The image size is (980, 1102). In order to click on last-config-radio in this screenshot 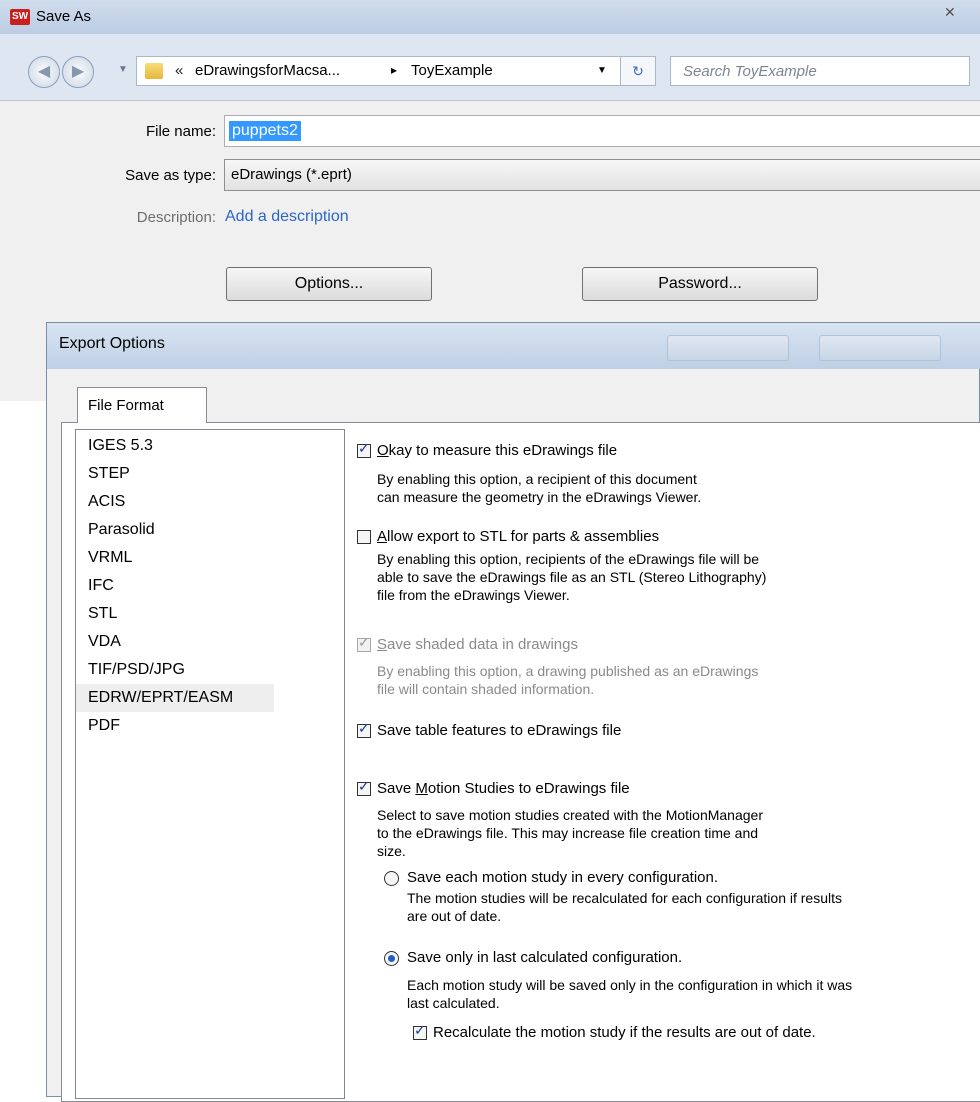, I will do `click(391, 958)`.